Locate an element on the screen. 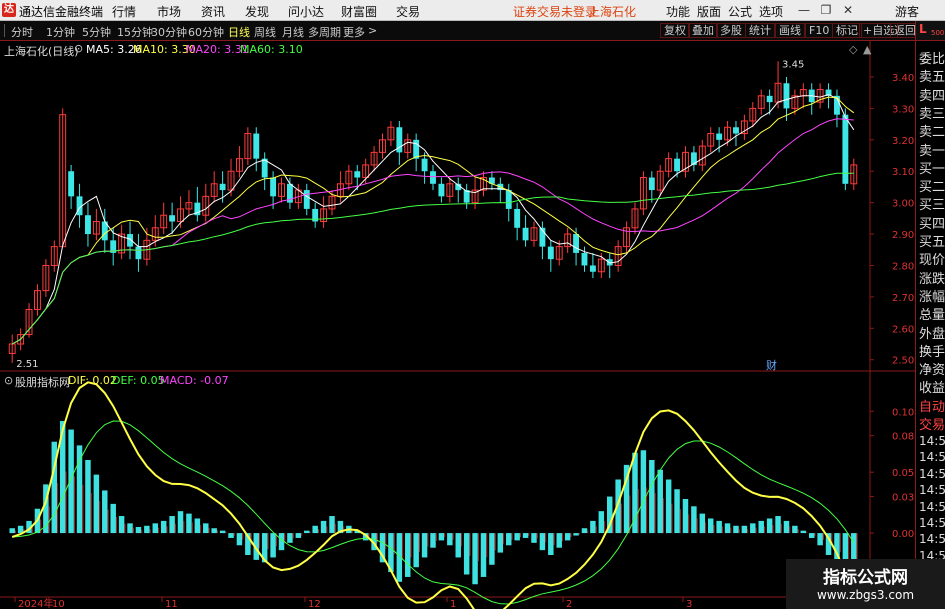 This screenshot has height=609, width=945. period-tab-5min: 5分钟 is located at coordinates (96, 32).